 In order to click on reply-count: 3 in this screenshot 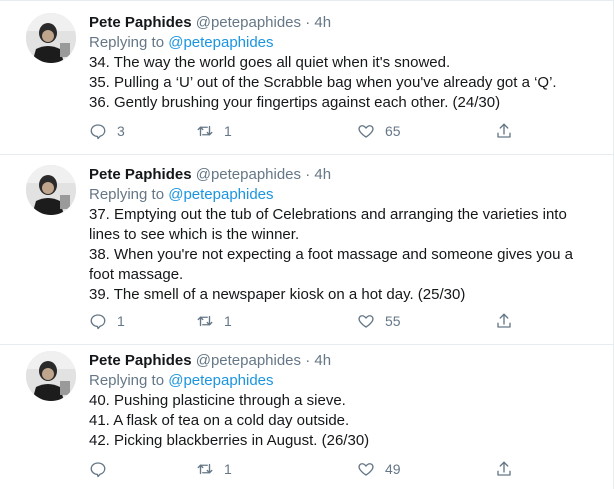, I will do `click(121, 131)`.